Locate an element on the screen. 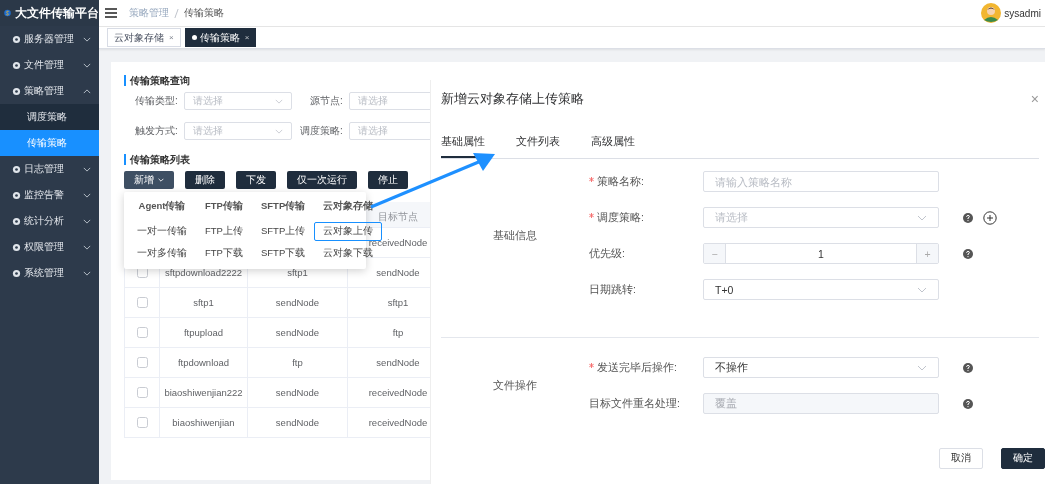 This screenshot has width=1045, height=484. field-label: 策略名称: is located at coordinates (620, 181).